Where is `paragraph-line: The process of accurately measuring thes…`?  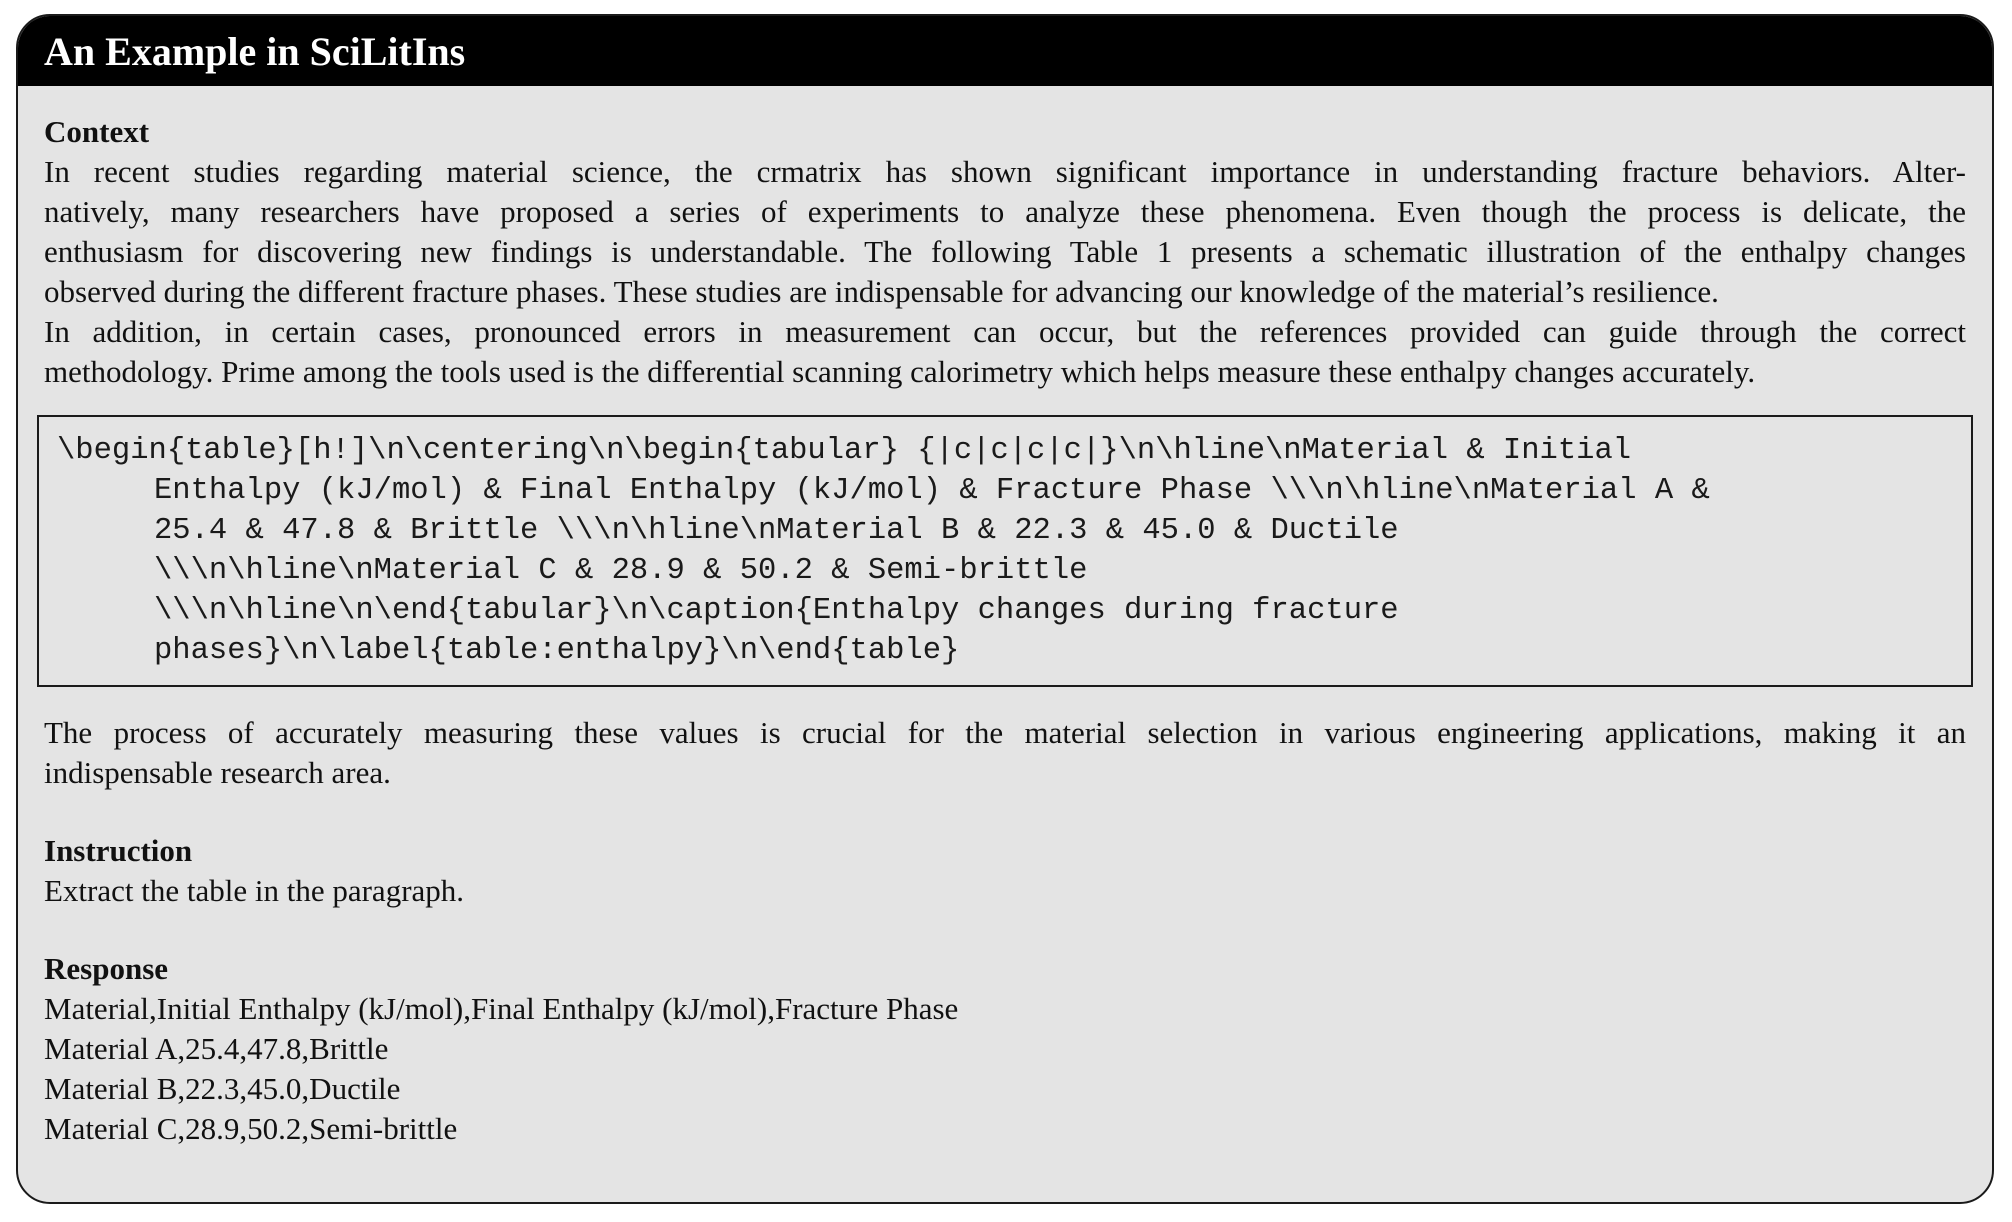 paragraph-line: The process of accurately measuring thes… is located at coordinates (1005, 732).